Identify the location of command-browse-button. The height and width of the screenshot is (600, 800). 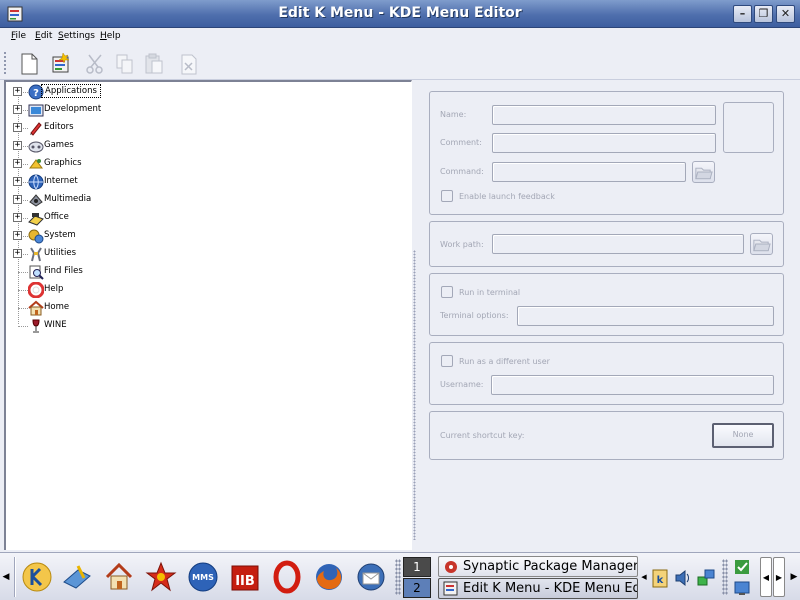
(703, 172).